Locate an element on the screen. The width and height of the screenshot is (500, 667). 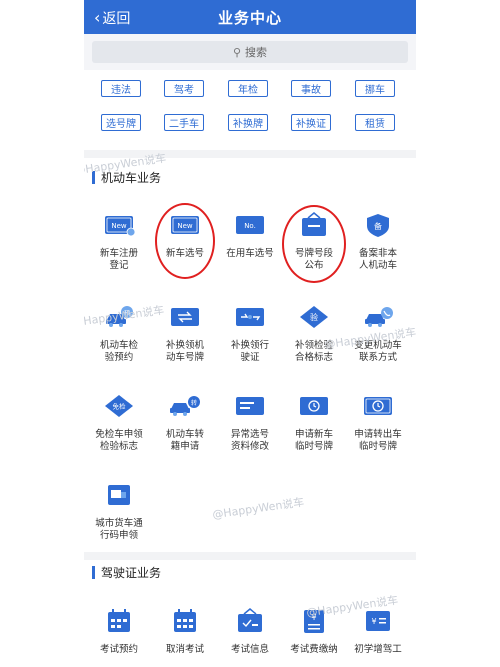
nav-bar: ‹ 返回 业务中心 is located at coordinates (250, 17).